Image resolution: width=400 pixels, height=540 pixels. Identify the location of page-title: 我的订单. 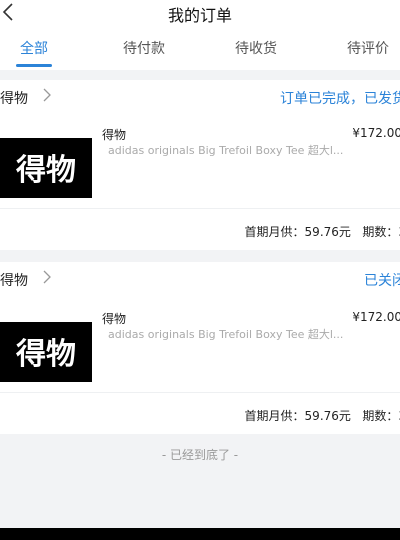
(199, 15).